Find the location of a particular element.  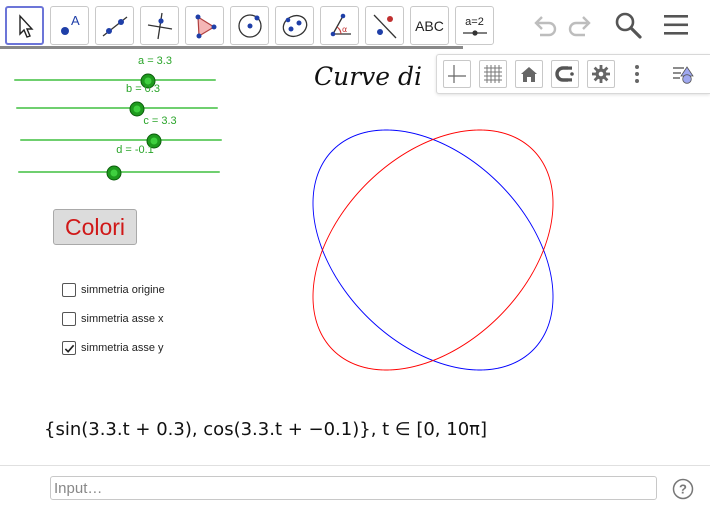

more-vertical-icon is located at coordinates (637, 74).